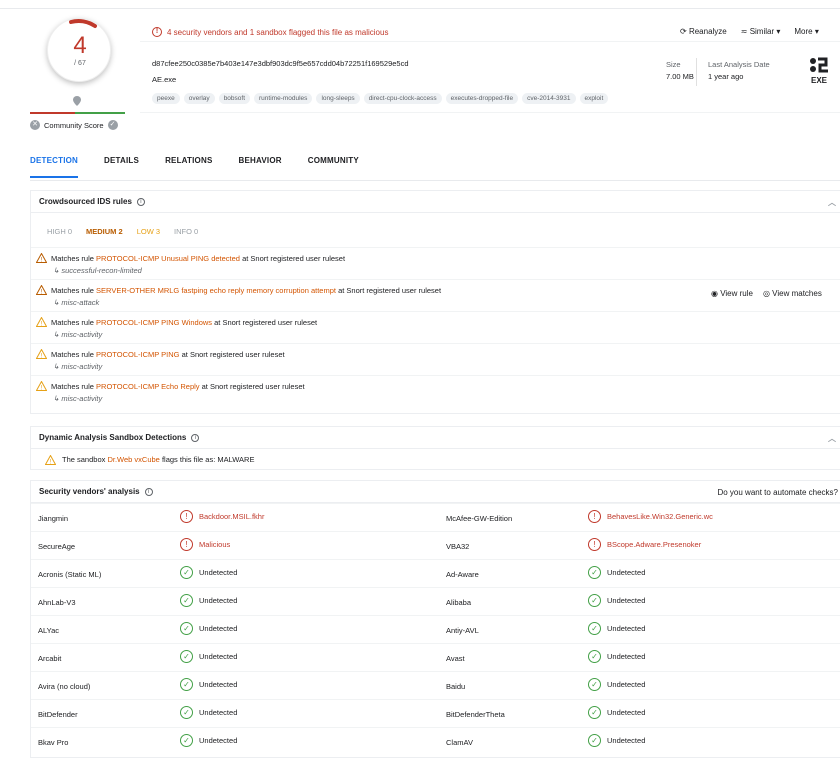 Image resolution: width=840 pixels, height=758 pixels. Describe the element at coordinates (260, 167) in the screenshot. I see `tab-behavior: BEHAVIOR` at that location.